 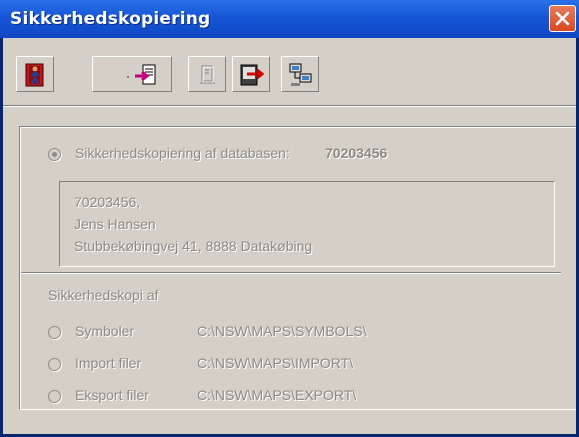 What do you see at coordinates (54, 396) in the screenshot?
I see `export-radio` at bounding box center [54, 396].